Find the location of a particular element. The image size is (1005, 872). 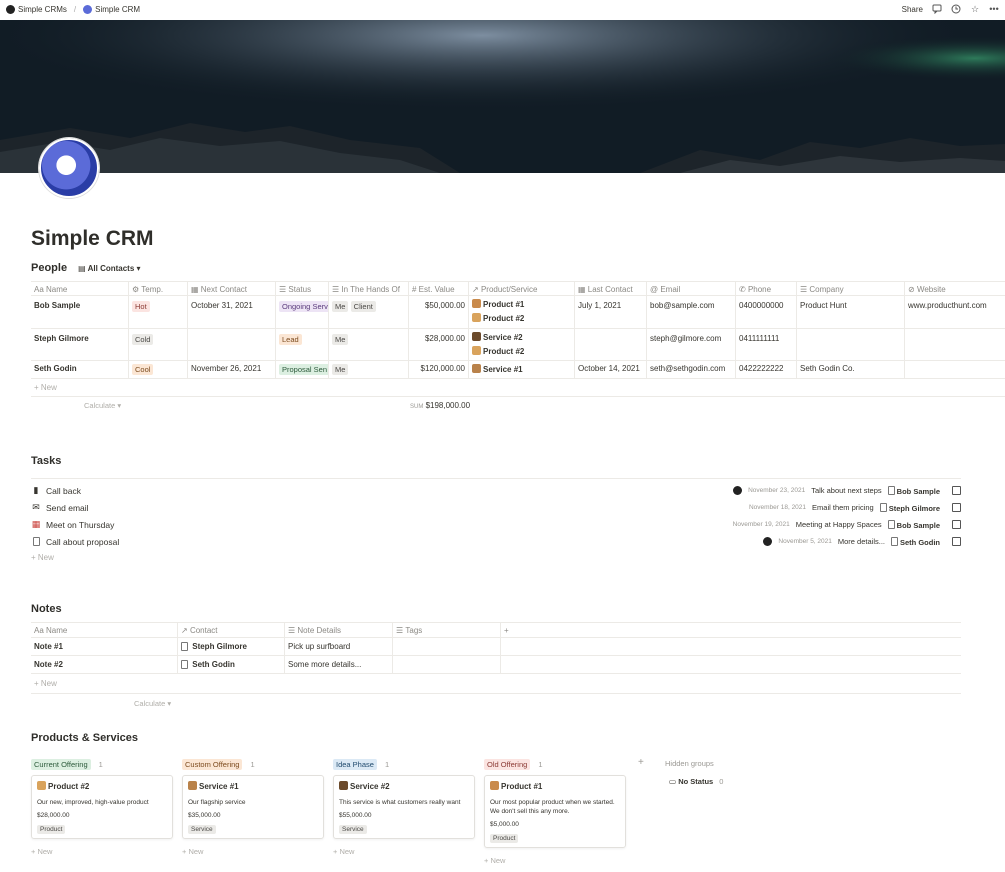

cell-contact: Seth Godin is located at coordinates (231, 664).